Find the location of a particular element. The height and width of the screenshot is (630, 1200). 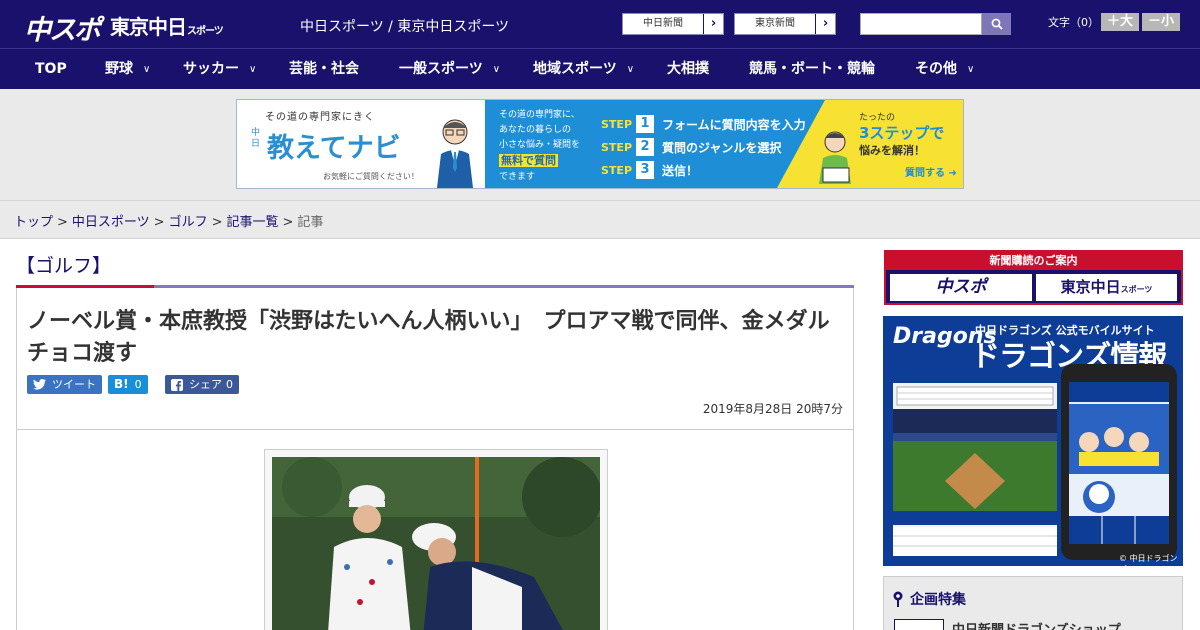

ad-desc-line: あなたの暮らしの is located at coordinates (535, 130).